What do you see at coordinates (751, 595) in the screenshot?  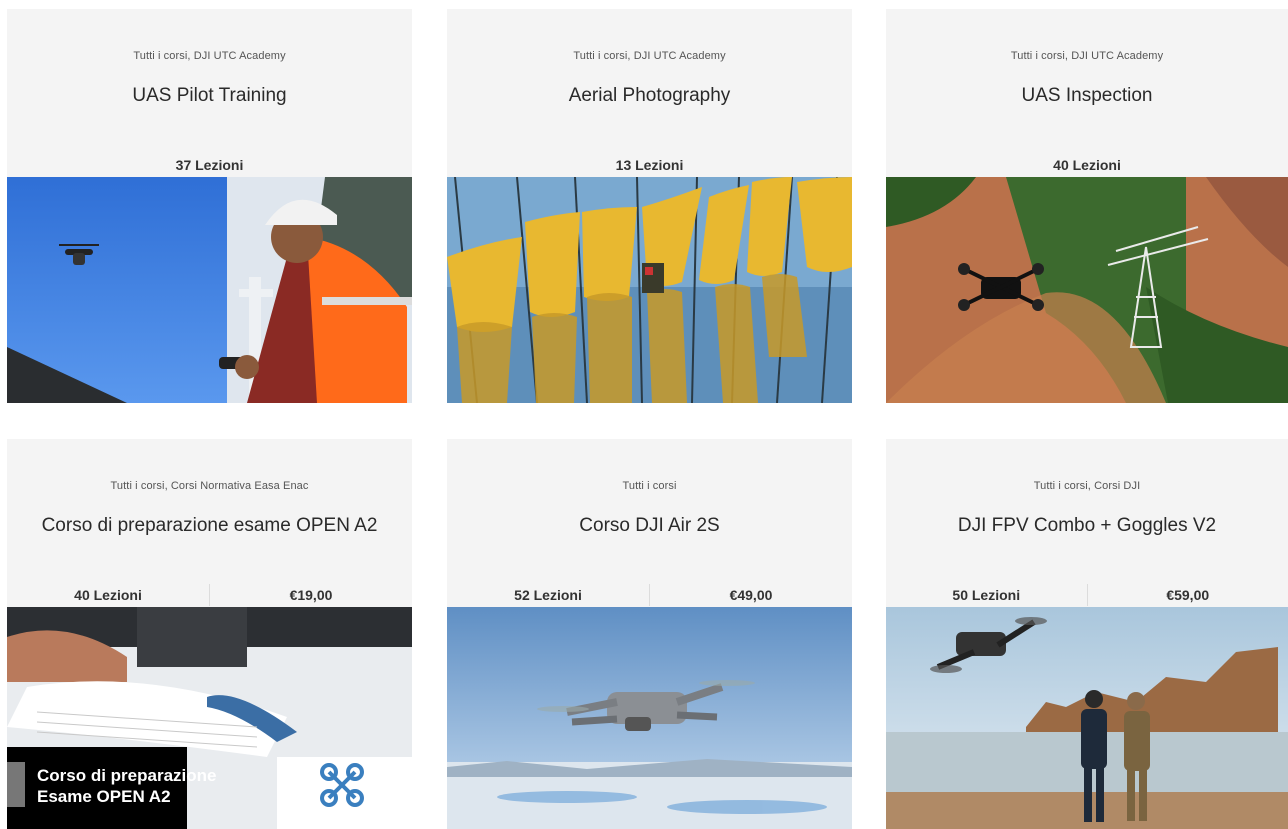 I see `course-price: €49,00` at bounding box center [751, 595].